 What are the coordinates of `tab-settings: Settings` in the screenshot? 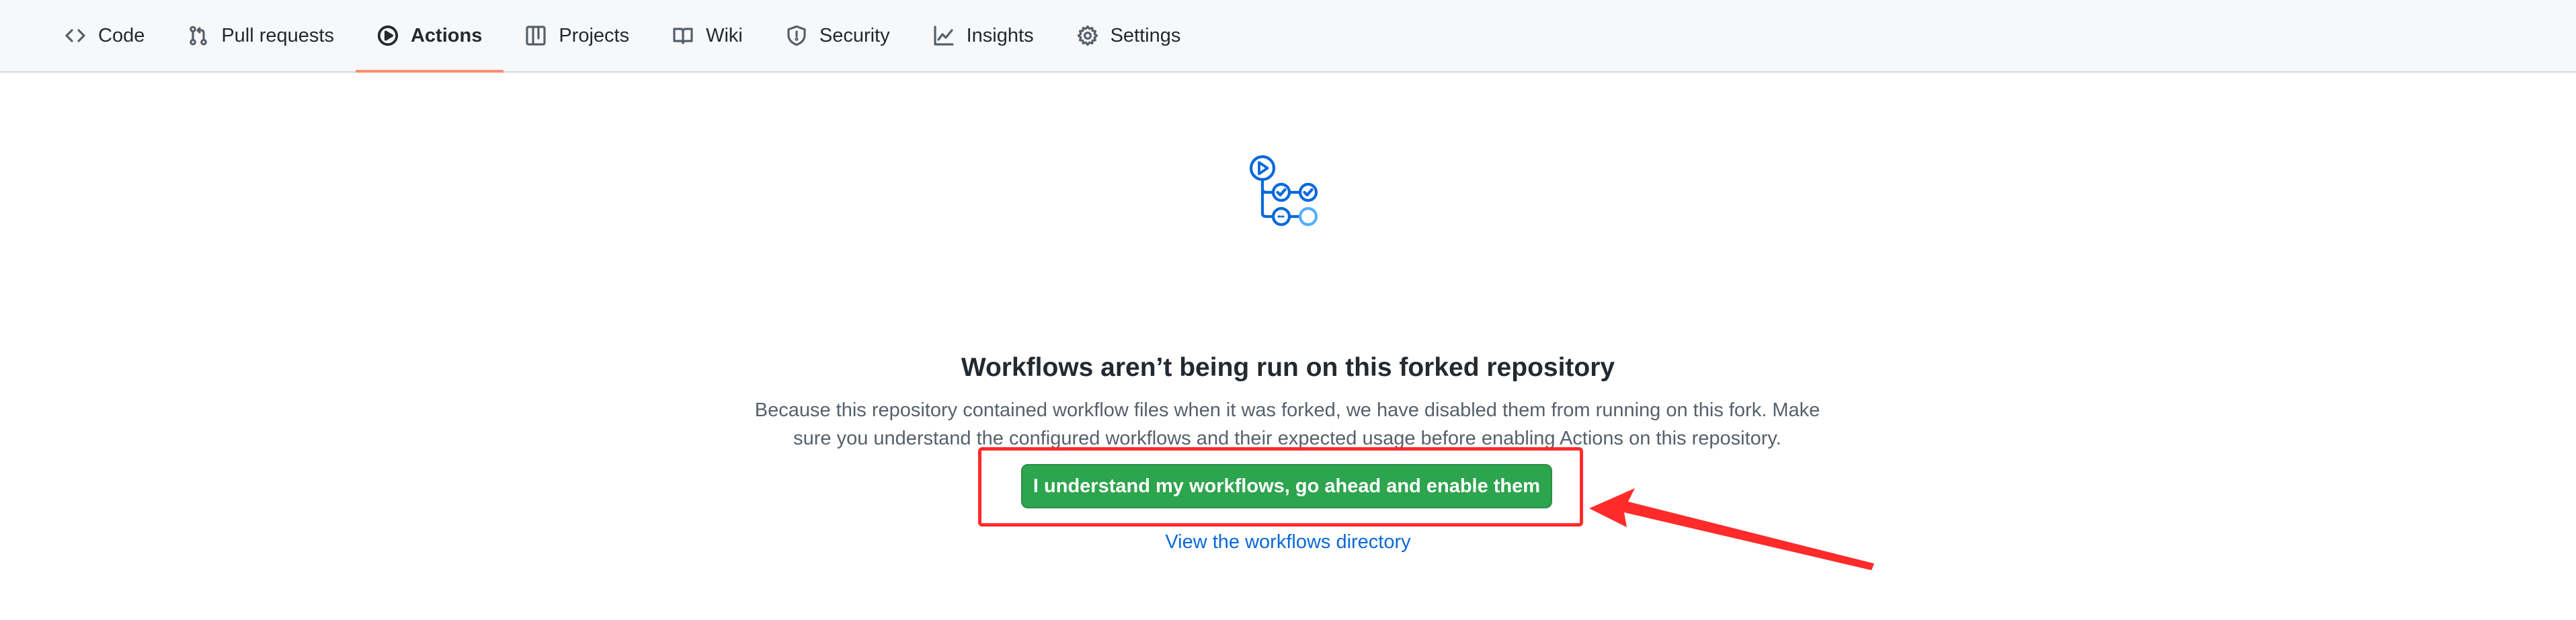 It's located at (1129, 35).